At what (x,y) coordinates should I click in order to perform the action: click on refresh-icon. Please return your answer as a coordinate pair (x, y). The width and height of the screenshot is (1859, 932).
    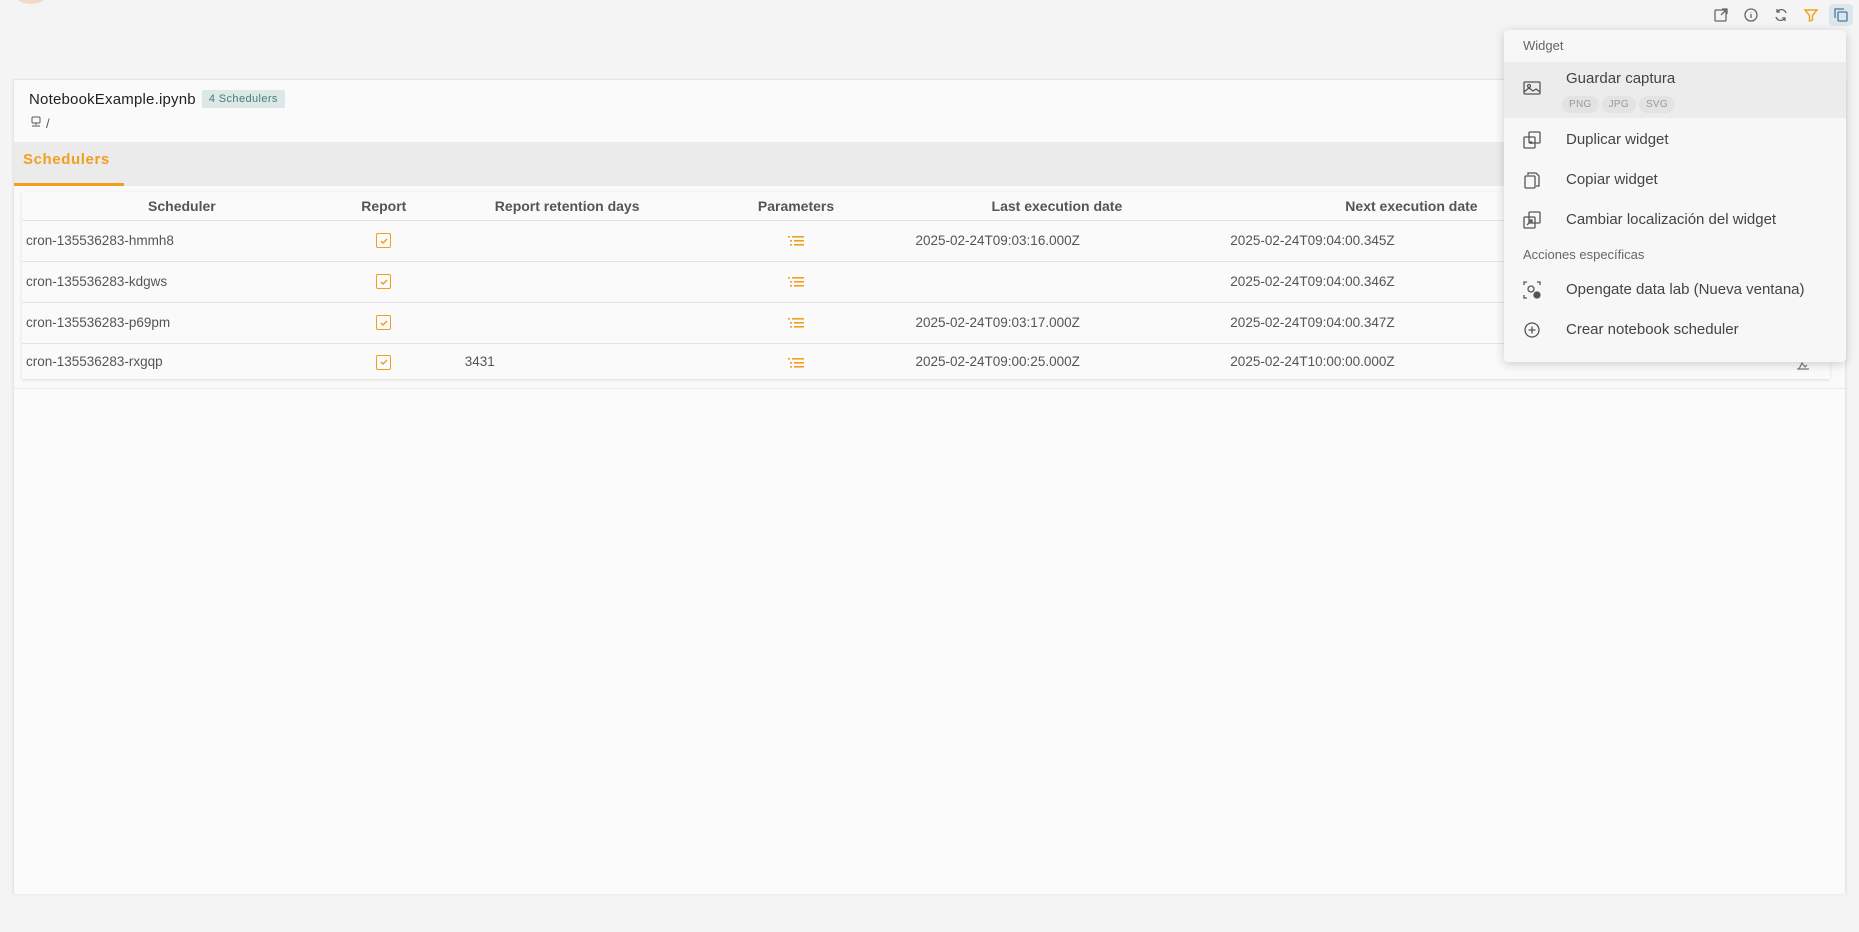
    Looking at the image, I should click on (1781, 15).